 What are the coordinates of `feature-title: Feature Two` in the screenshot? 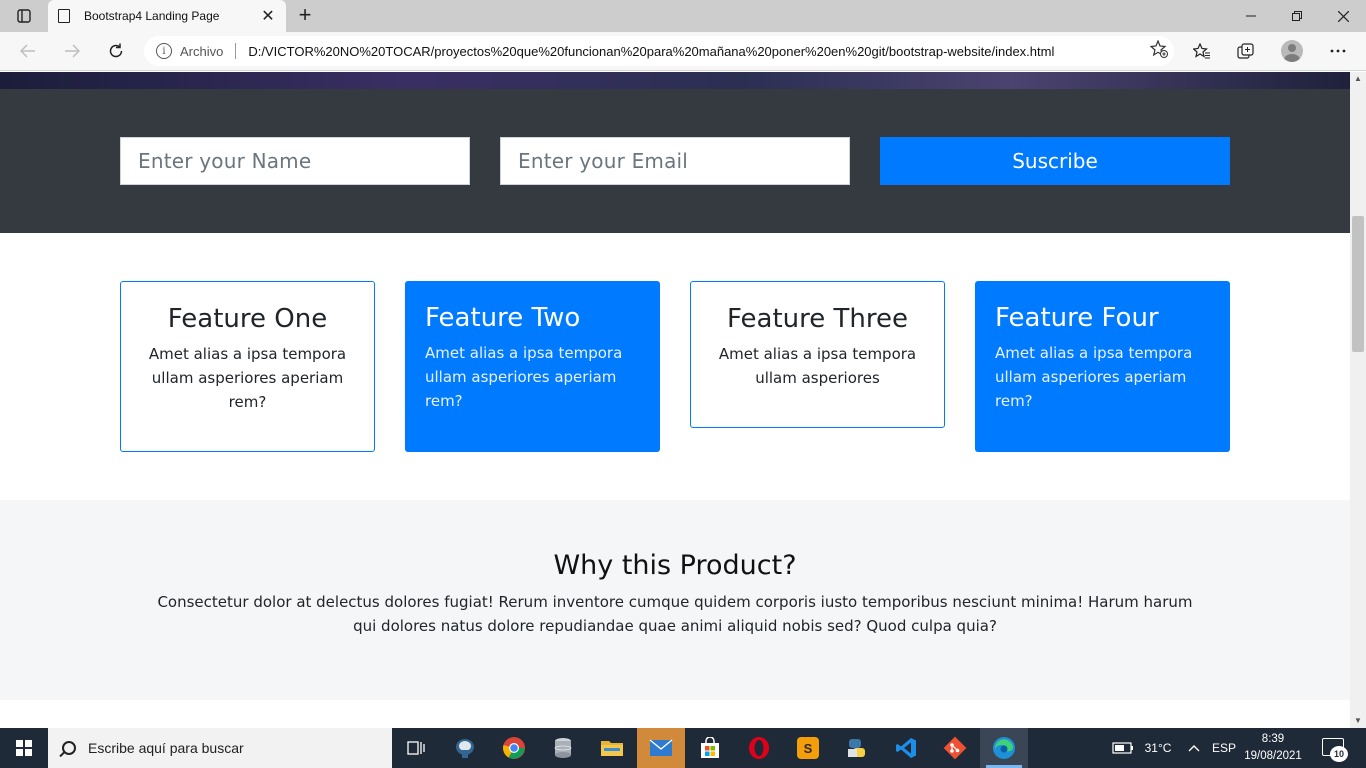 It's located at (503, 318).